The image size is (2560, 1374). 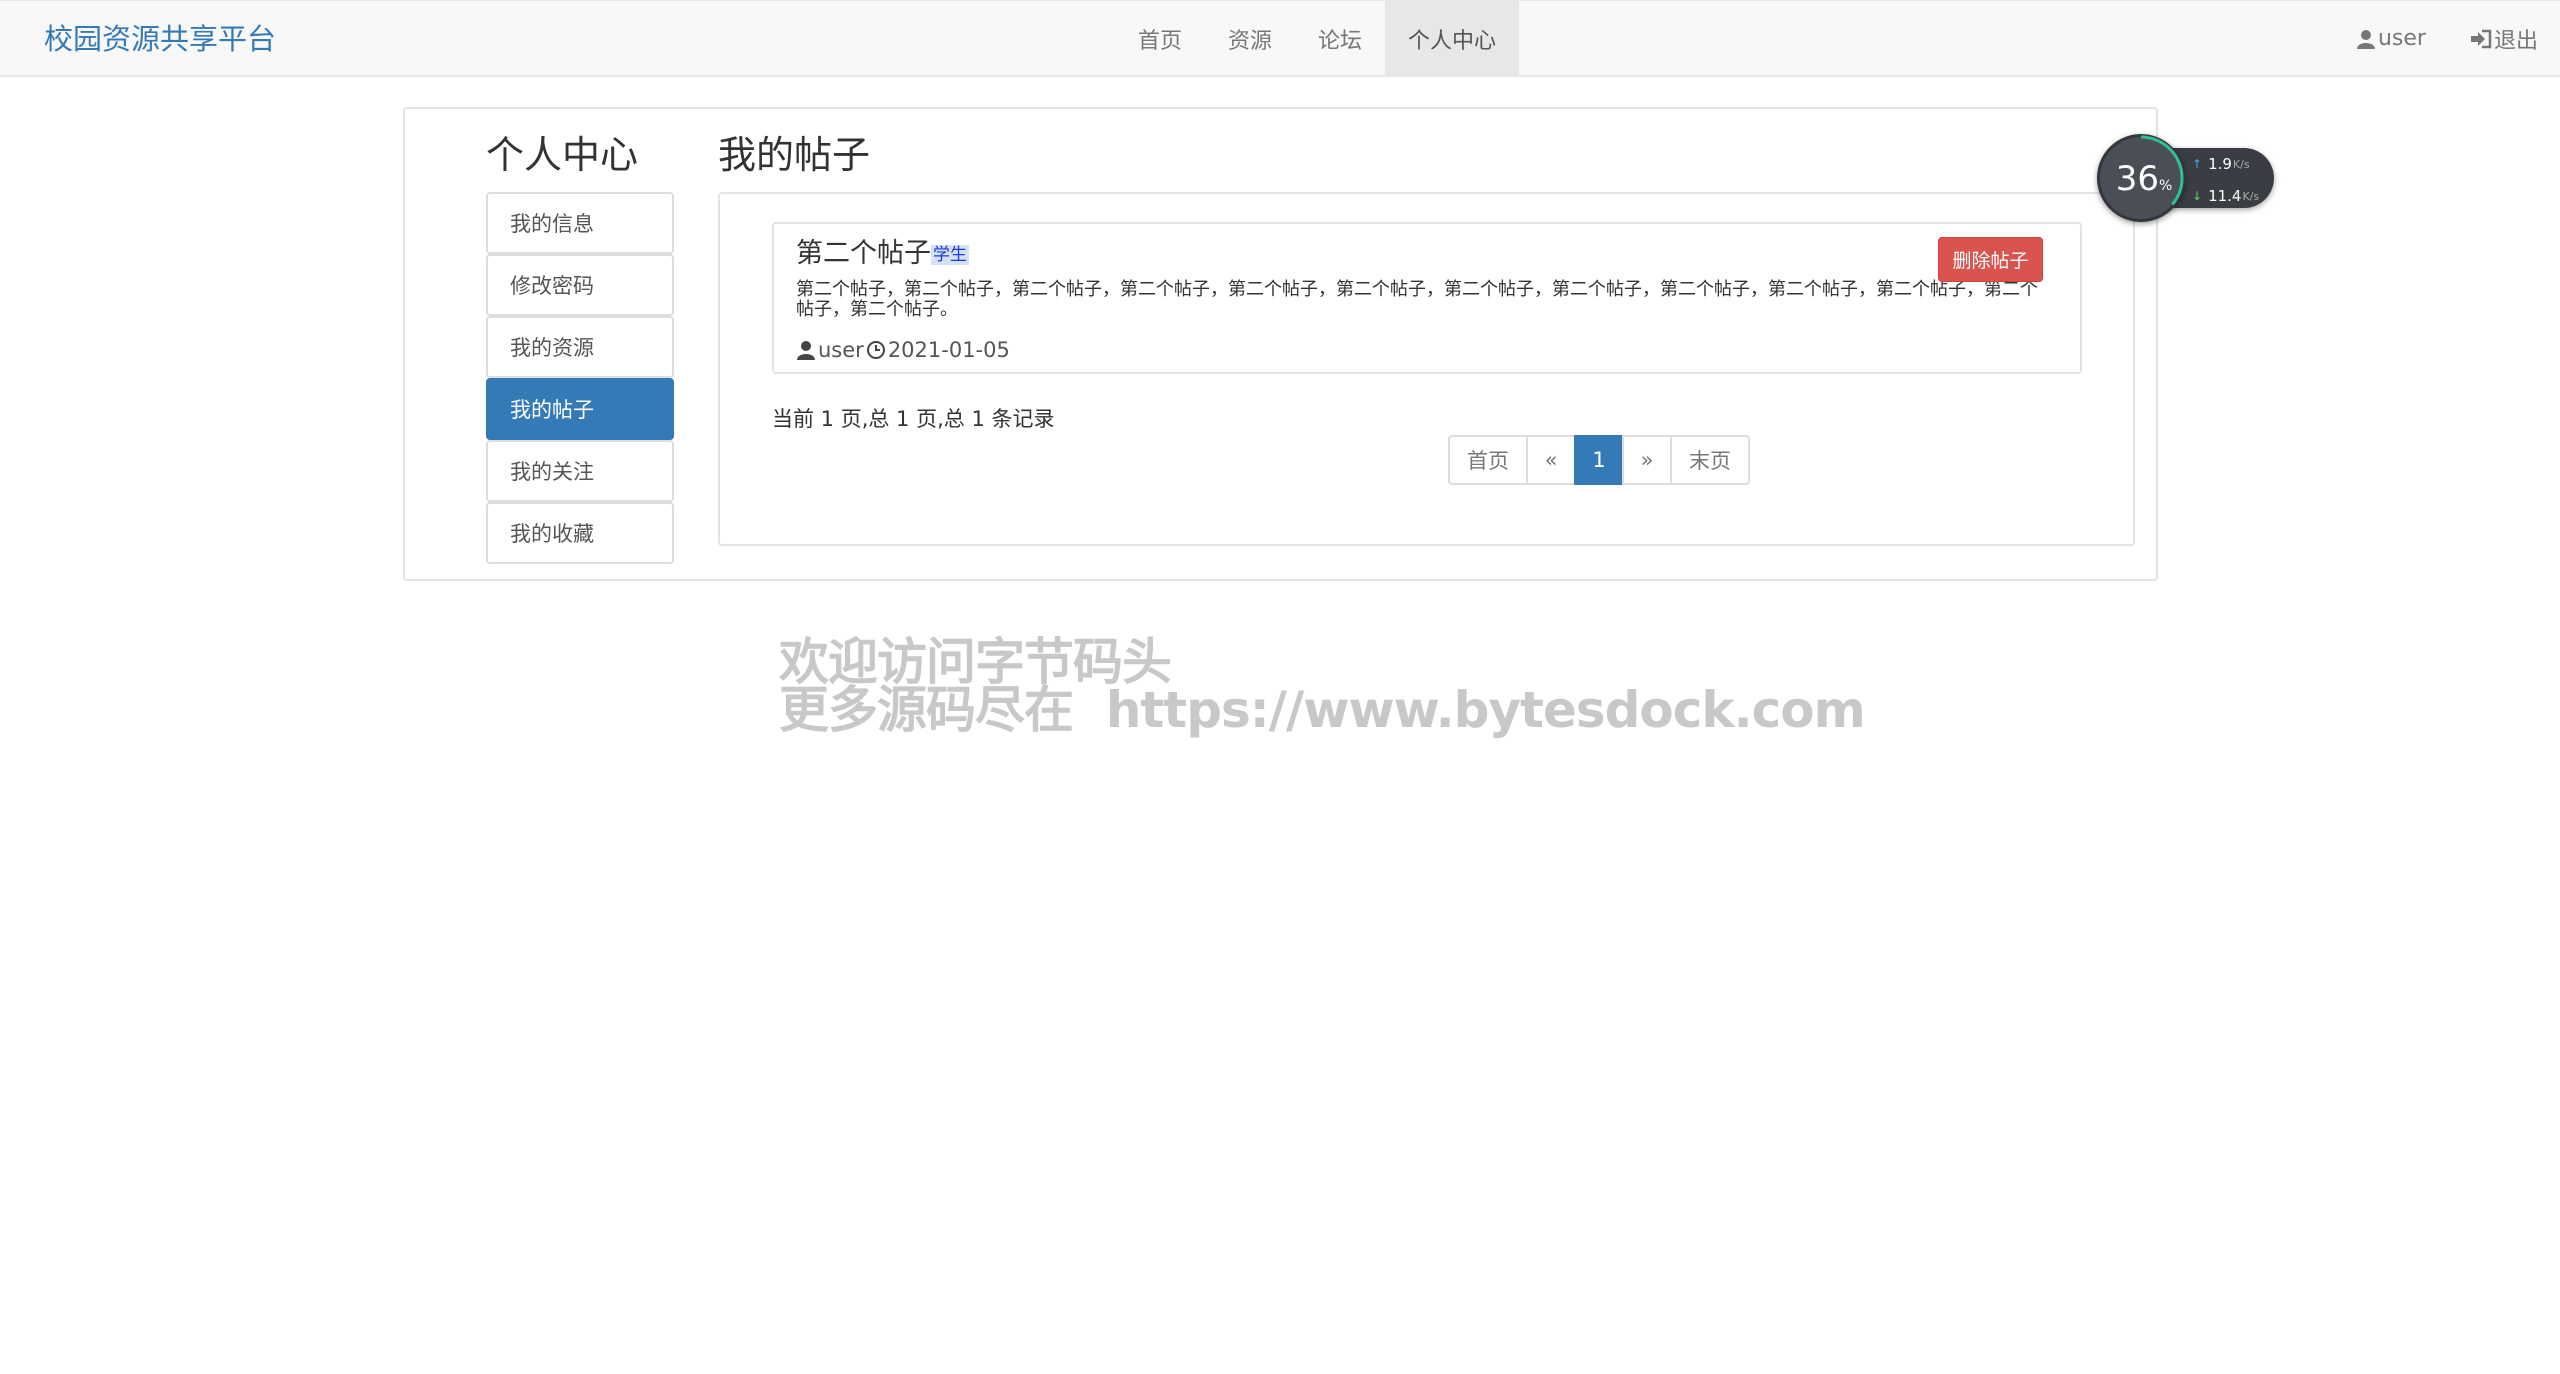 I want to click on arrow-up-icon: ↑, so click(x=2197, y=164).